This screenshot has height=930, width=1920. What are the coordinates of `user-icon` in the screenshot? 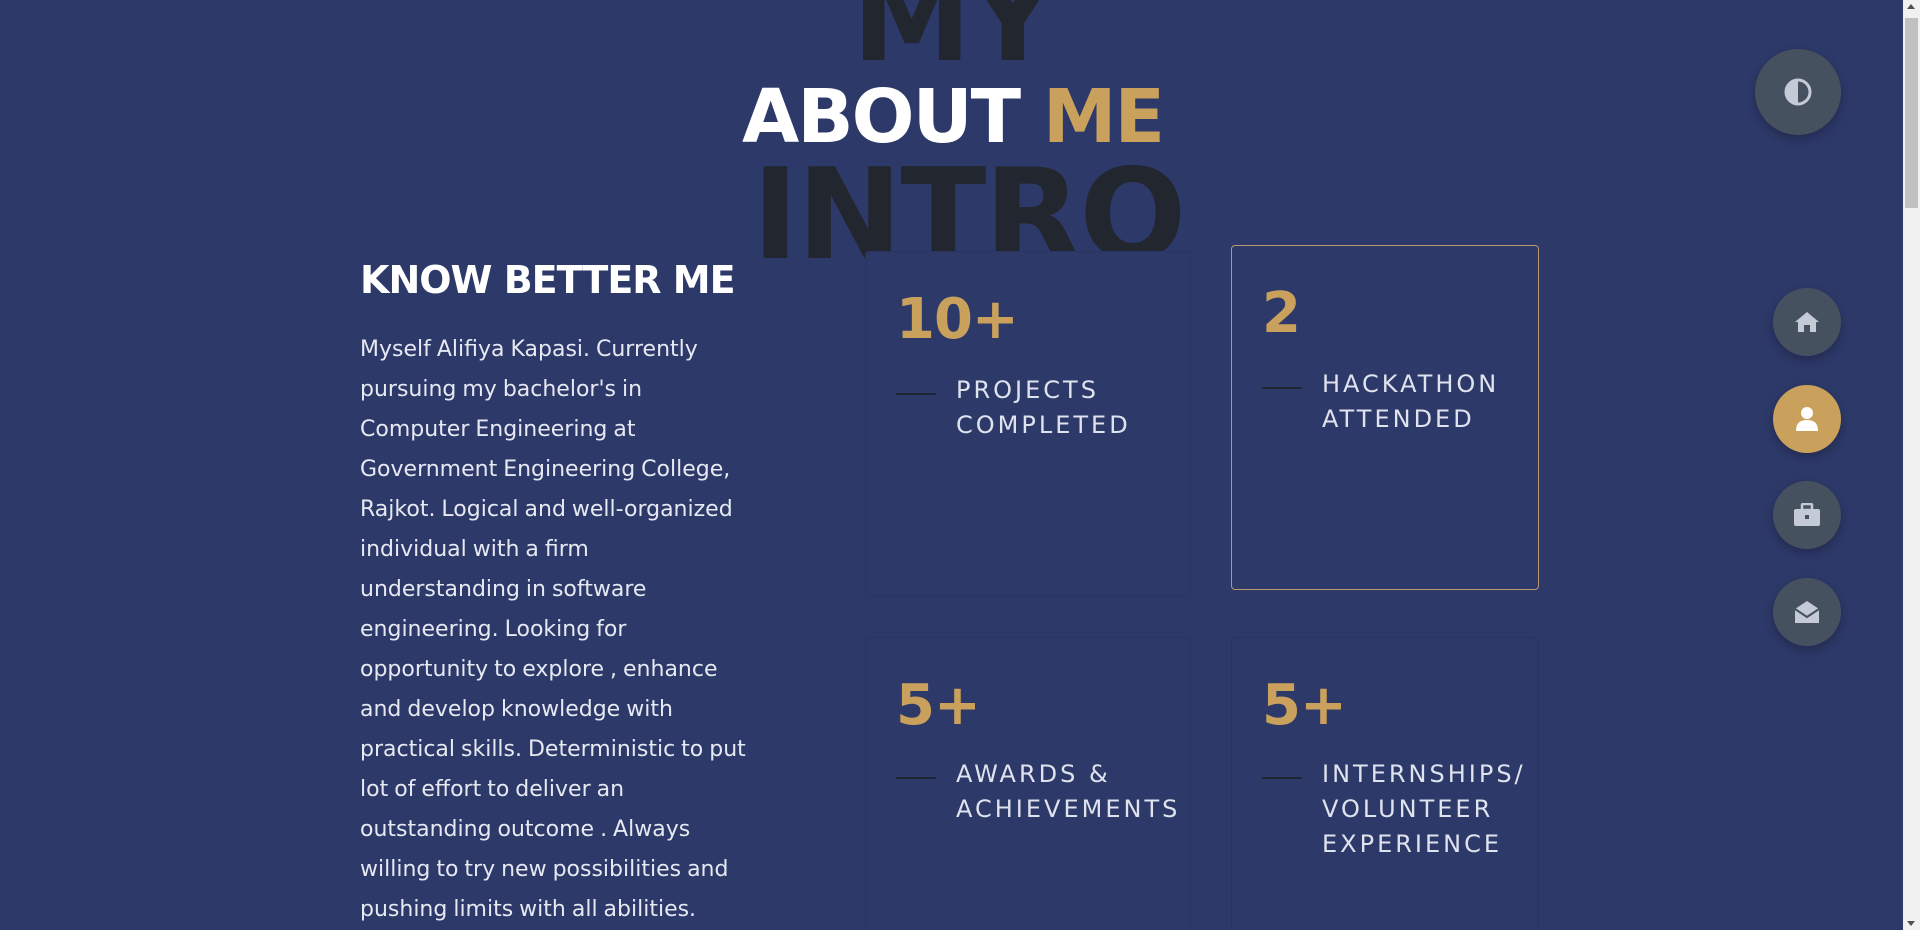 It's located at (1807, 419).